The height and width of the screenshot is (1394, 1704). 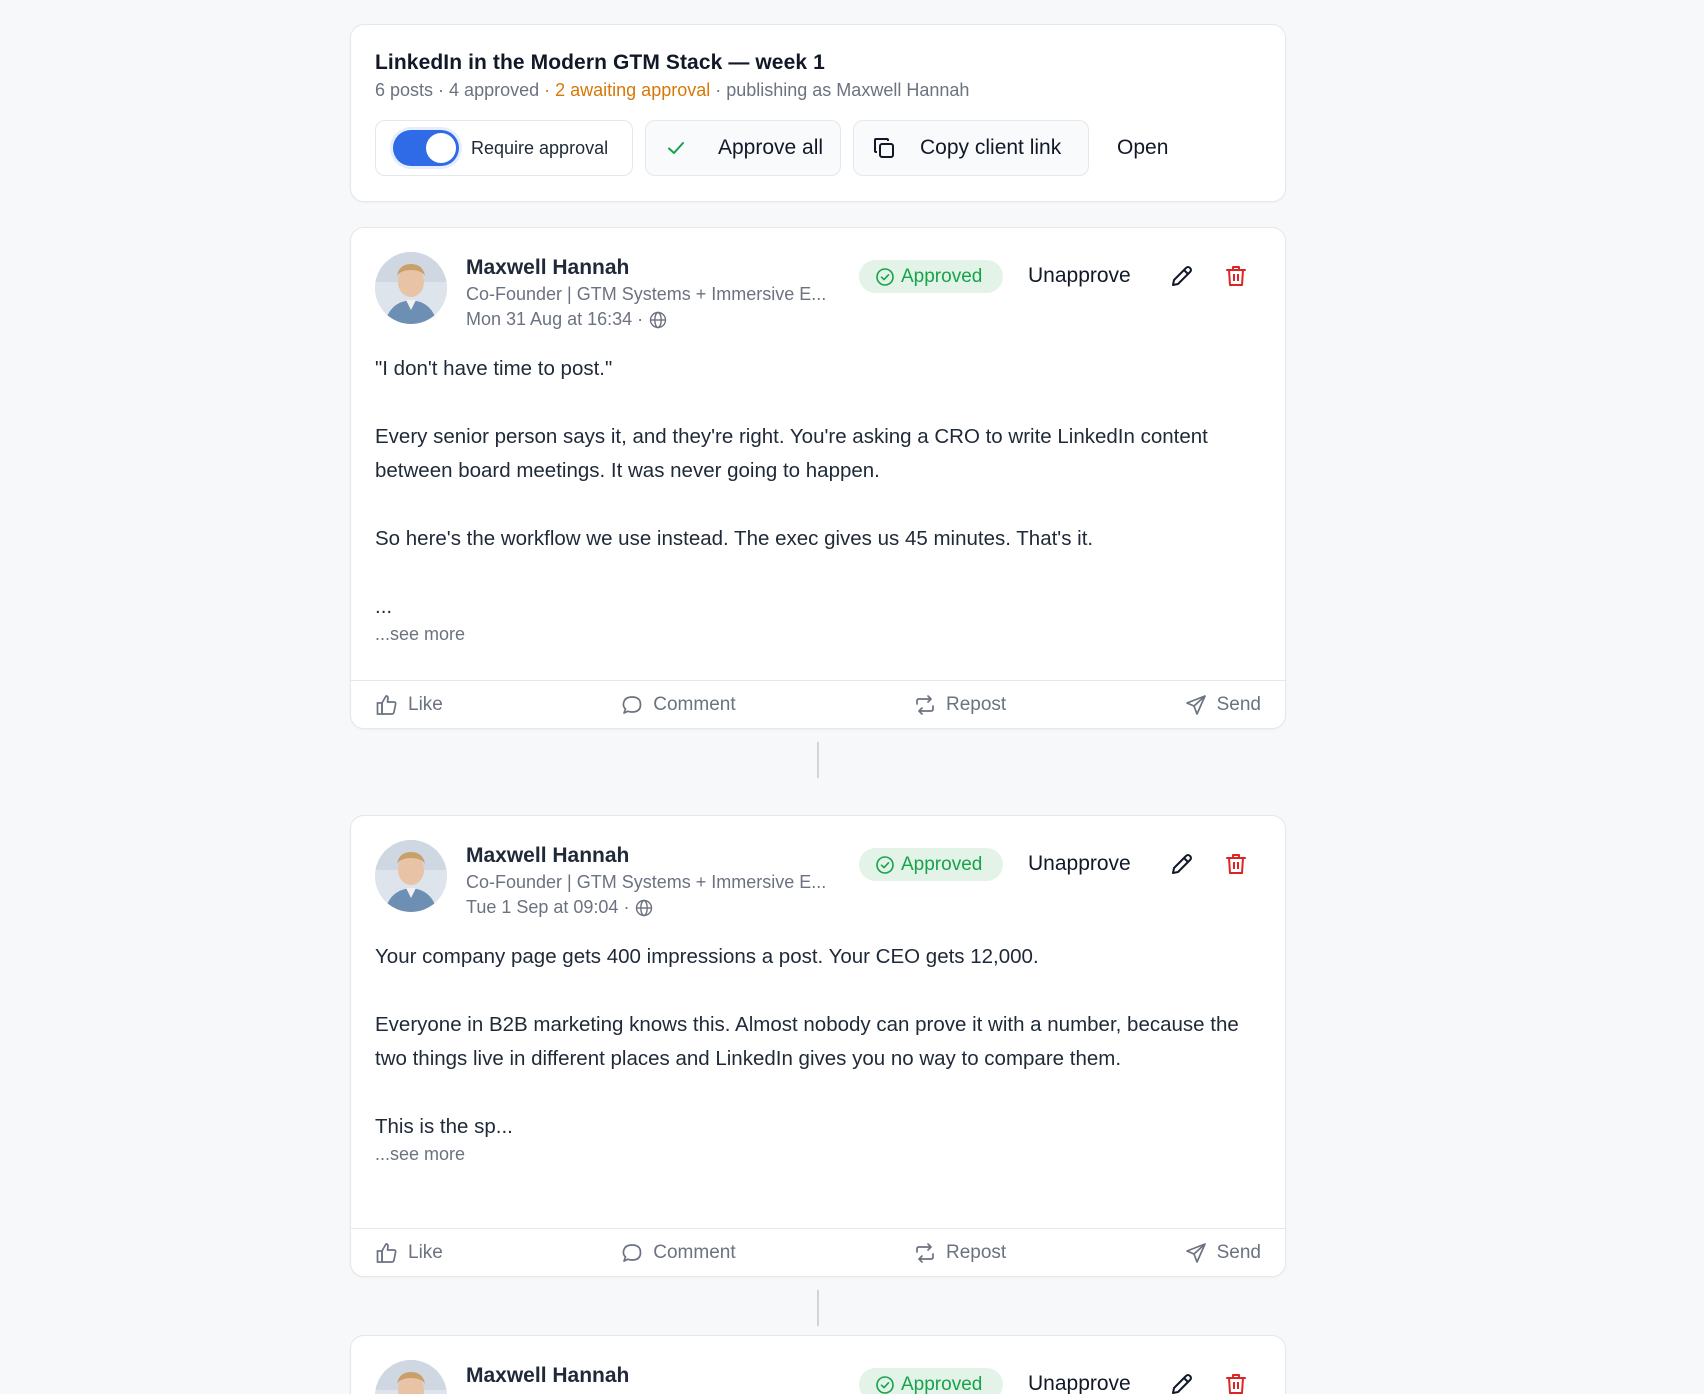 What do you see at coordinates (676, 148) in the screenshot?
I see `check-icon` at bounding box center [676, 148].